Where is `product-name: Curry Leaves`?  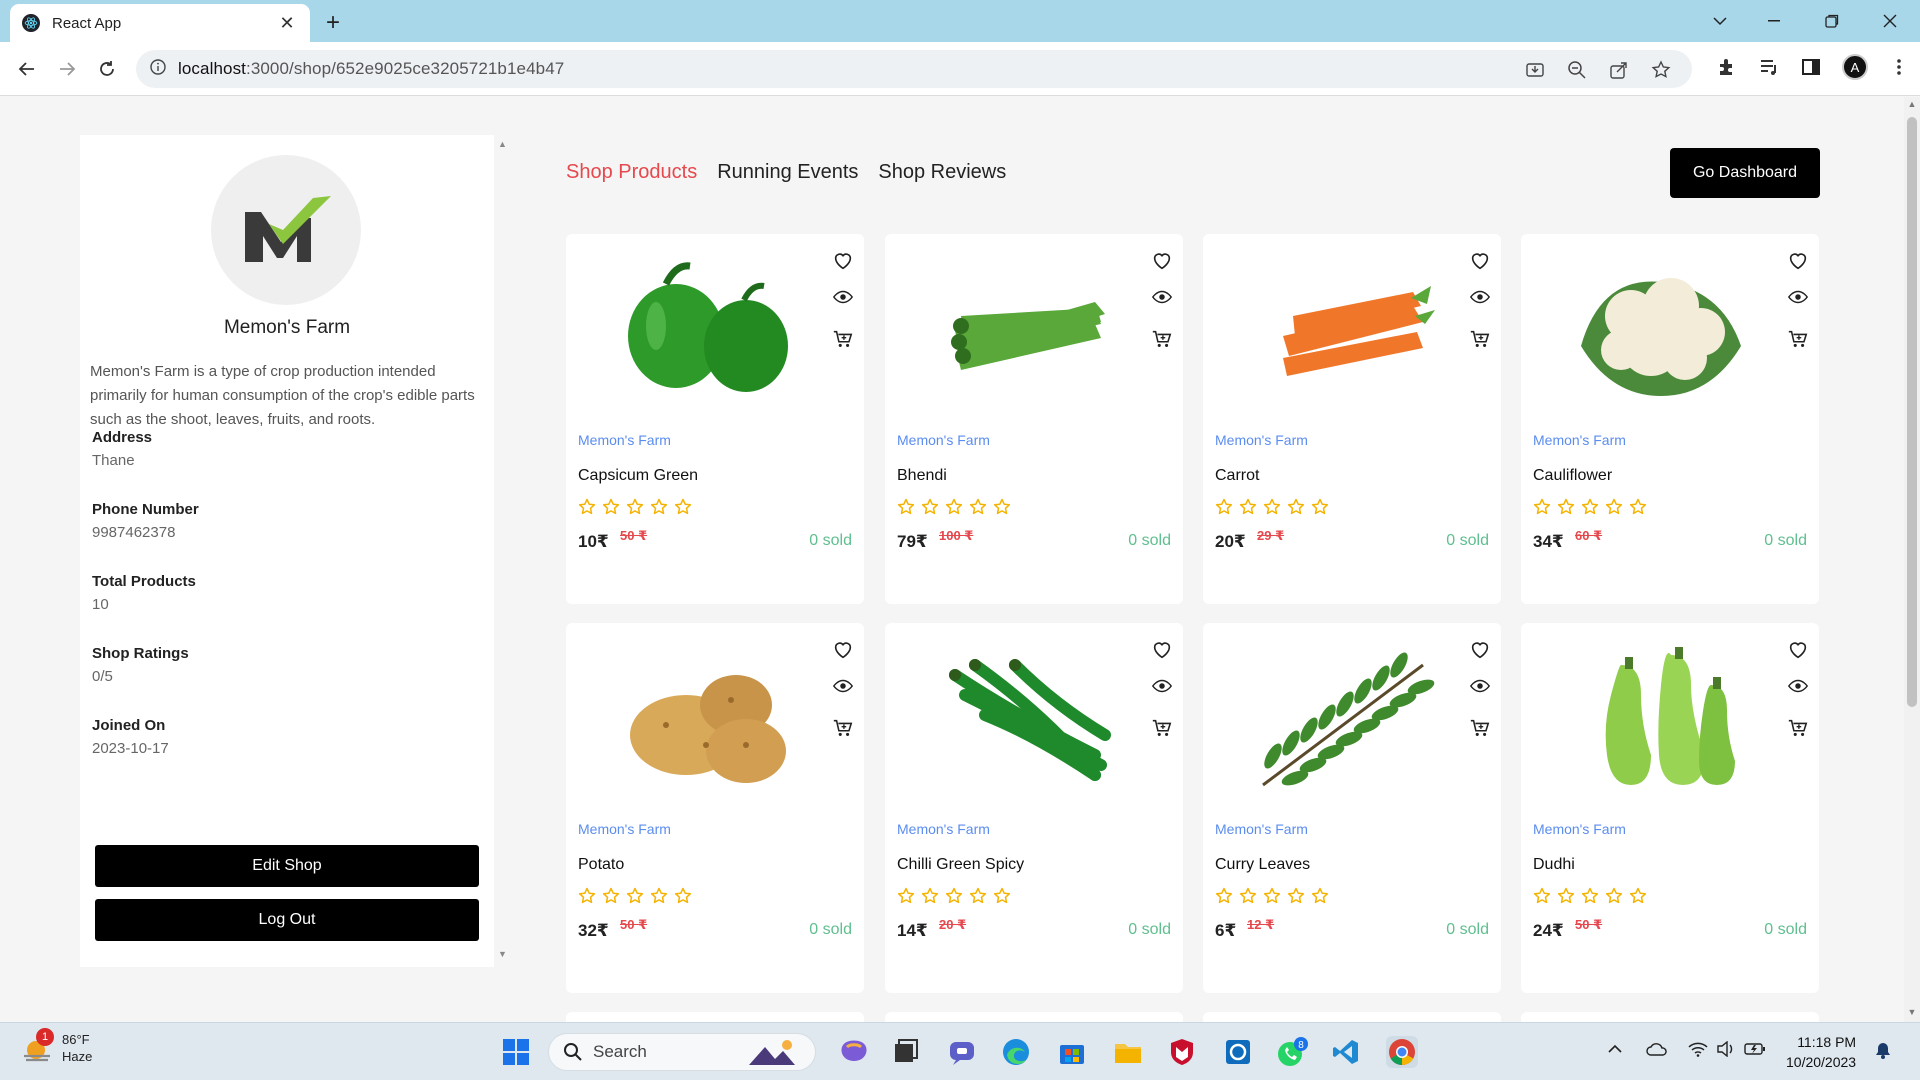 product-name: Curry Leaves is located at coordinates (1262, 865).